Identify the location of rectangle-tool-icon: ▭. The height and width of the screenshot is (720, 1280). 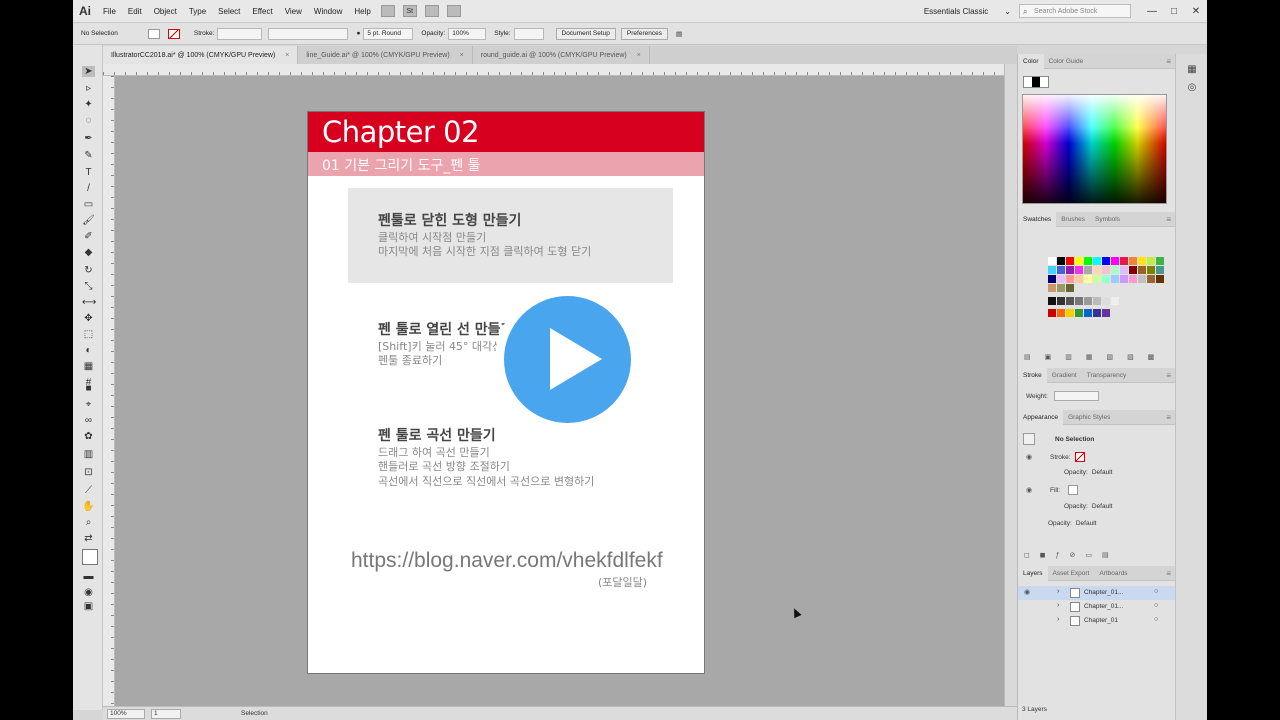
(88, 204).